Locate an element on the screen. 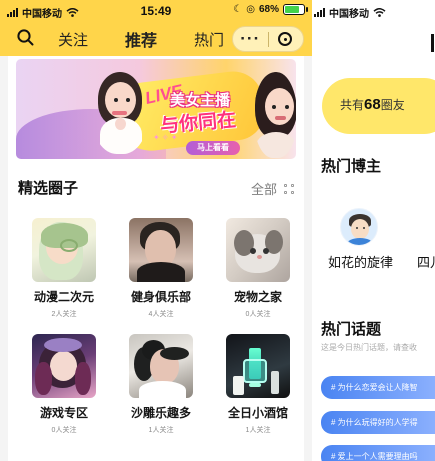 The width and height of the screenshot is (435, 461). circle-name: 游戏专区 is located at coordinates (63, 413).